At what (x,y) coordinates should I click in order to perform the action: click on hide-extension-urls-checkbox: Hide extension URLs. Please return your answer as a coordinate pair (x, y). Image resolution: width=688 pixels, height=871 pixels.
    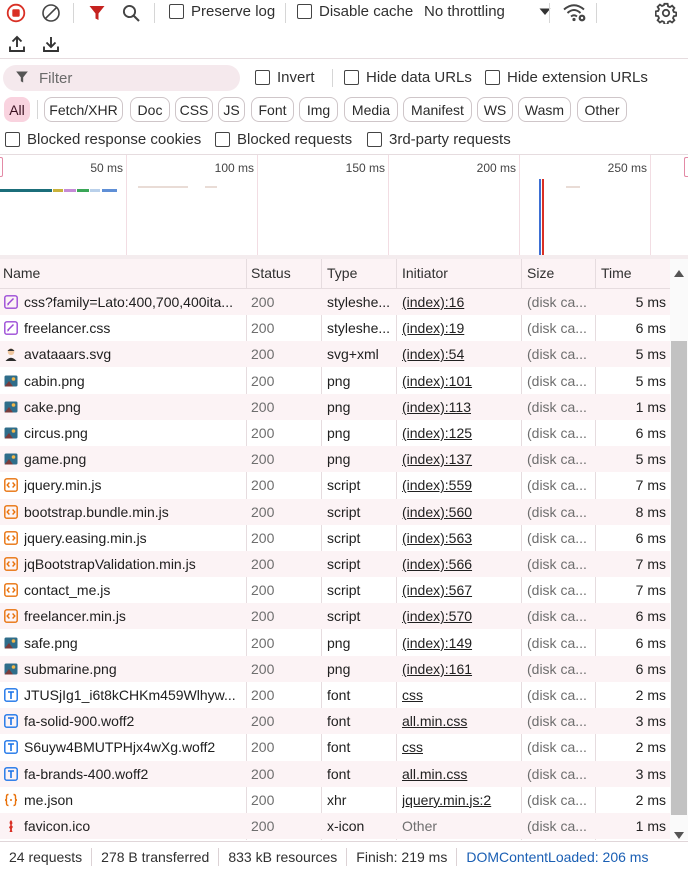
    Looking at the image, I should click on (566, 77).